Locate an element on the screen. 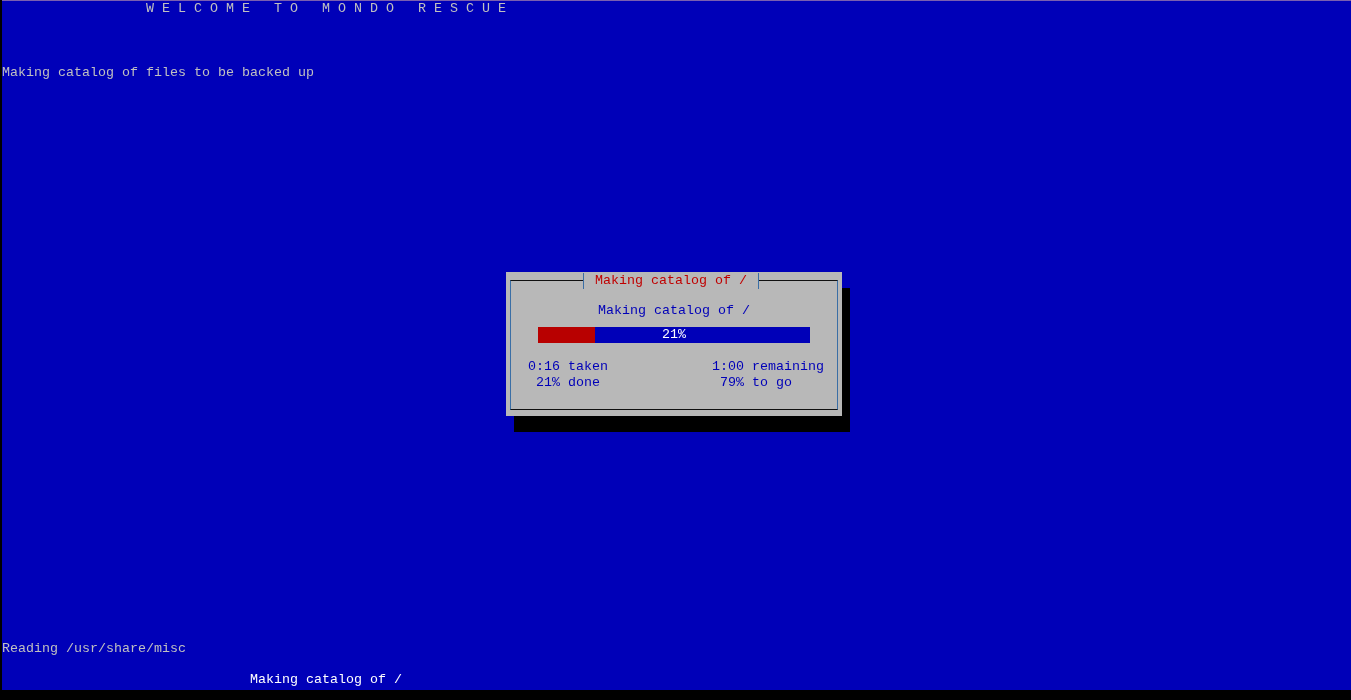 The image size is (1351, 700). progress-caption: Making catalog of / is located at coordinates (326, 680).